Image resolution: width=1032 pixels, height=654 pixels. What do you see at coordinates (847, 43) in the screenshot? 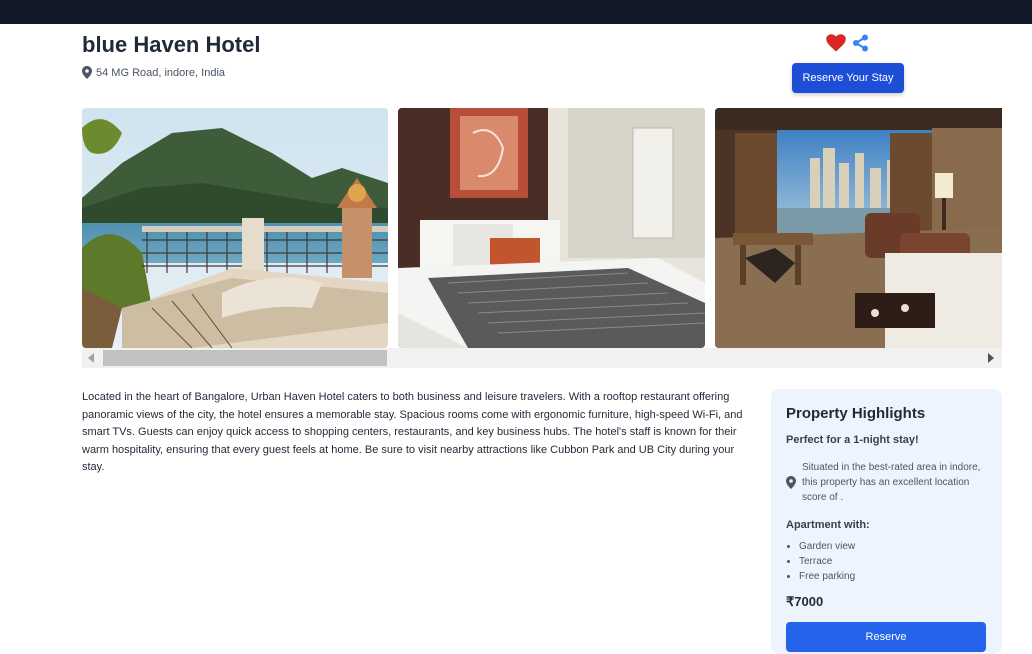
I see `hotel-actions` at bounding box center [847, 43].